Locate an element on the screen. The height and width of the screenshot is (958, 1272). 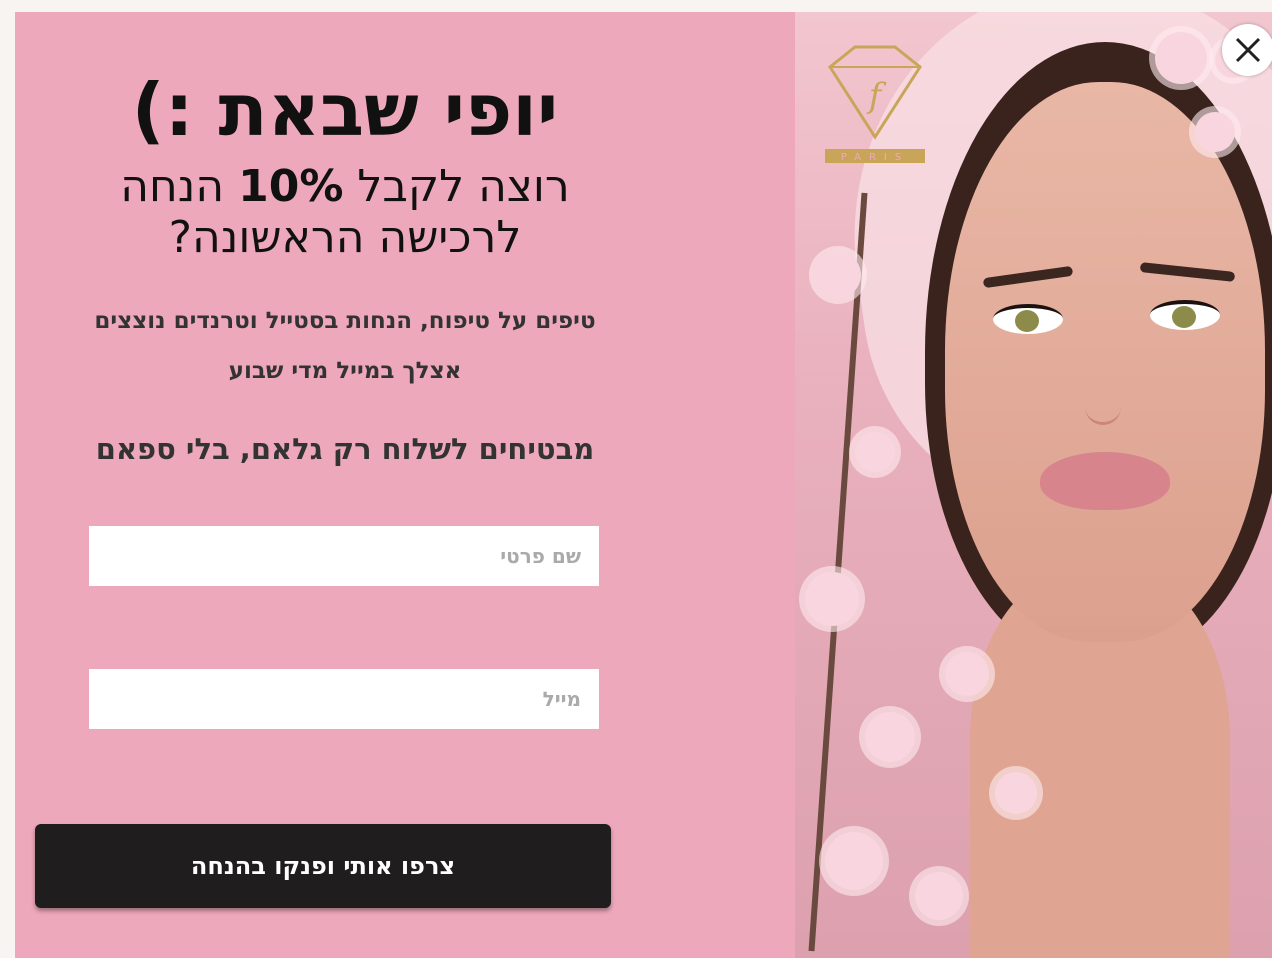
left-eyebrow is located at coordinates (1028, 277).